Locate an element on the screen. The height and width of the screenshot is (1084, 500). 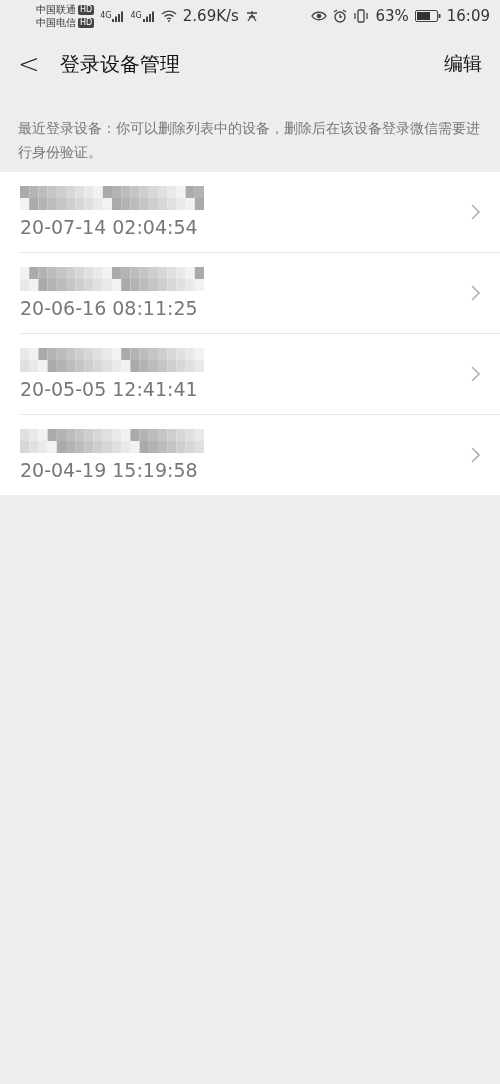
carrier-name: 中国联通 is located at coordinates (56, 9).